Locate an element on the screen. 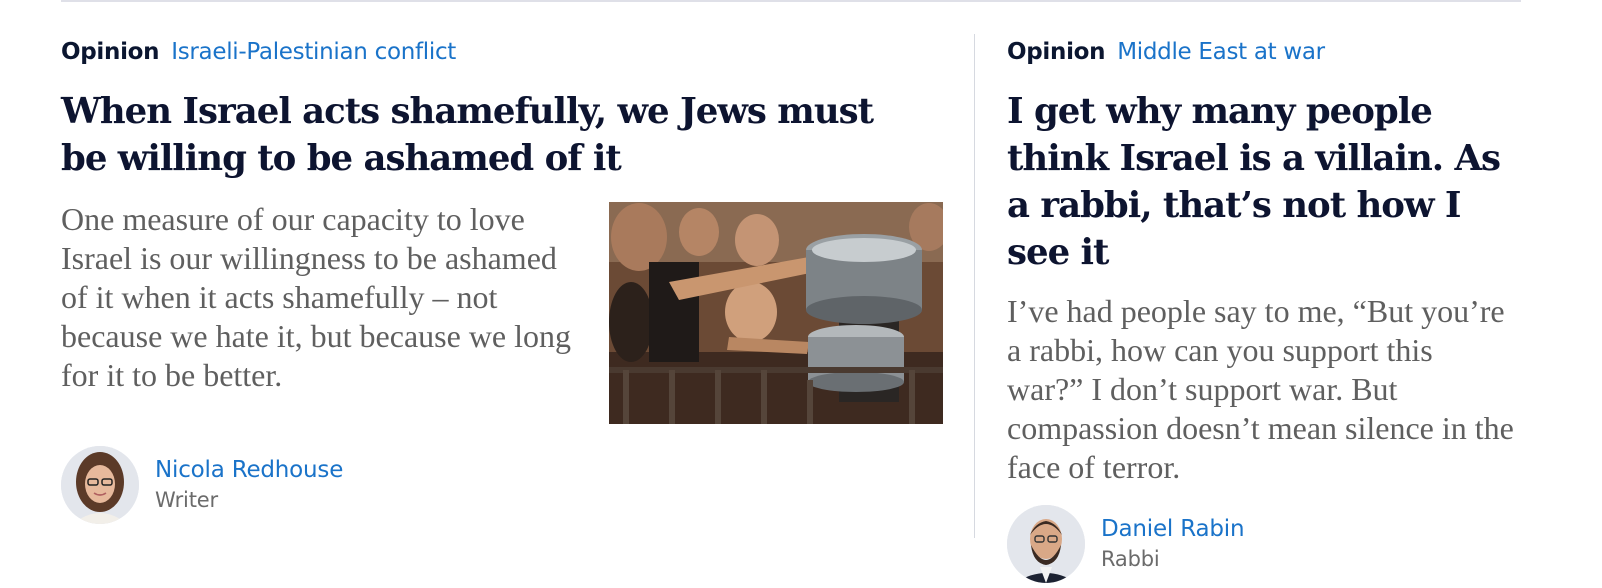 The height and width of the screenshot is (588, 1602). author-byline: Nicola Redhouse Writer is located at coordinates (502, 485).